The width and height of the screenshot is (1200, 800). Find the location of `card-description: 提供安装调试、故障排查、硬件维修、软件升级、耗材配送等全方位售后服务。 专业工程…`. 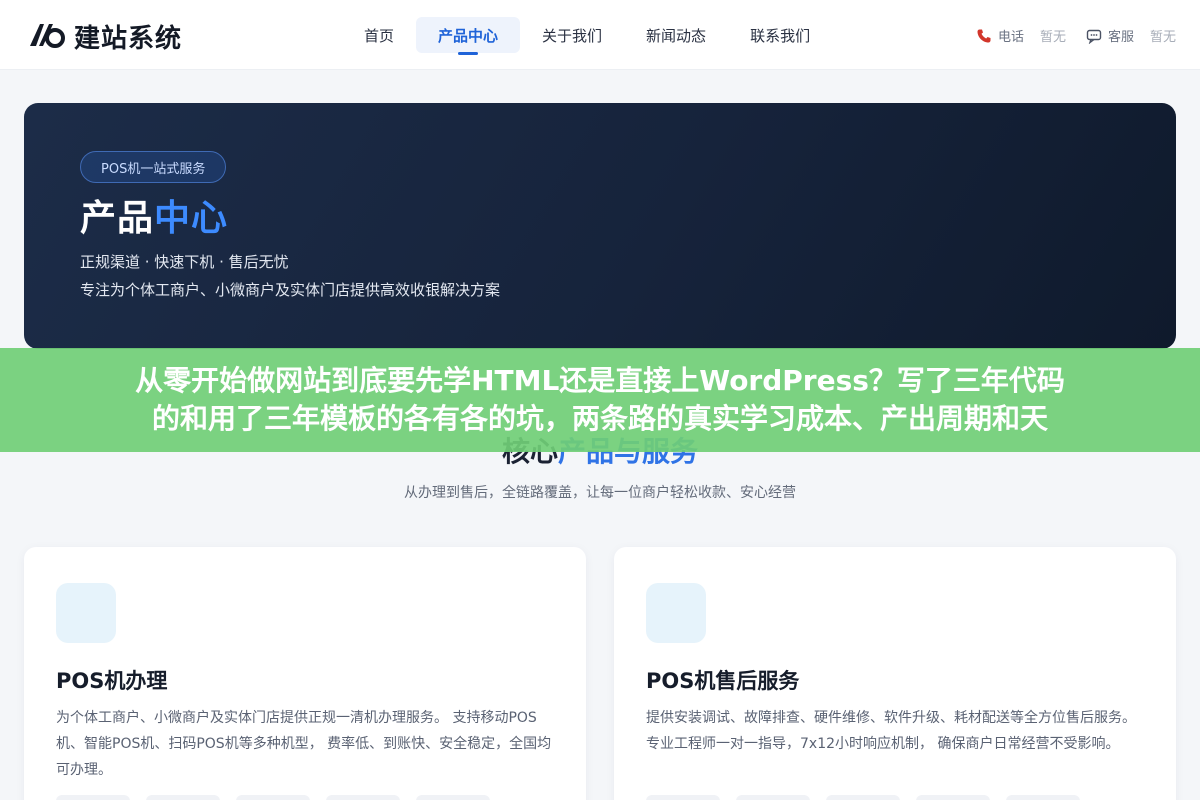

card-description: 提供安装调试、故障排查、硬件维修、软件升级、耗材配送等全方位售后服务。 专业工程… is located at coordinates (891, 731).